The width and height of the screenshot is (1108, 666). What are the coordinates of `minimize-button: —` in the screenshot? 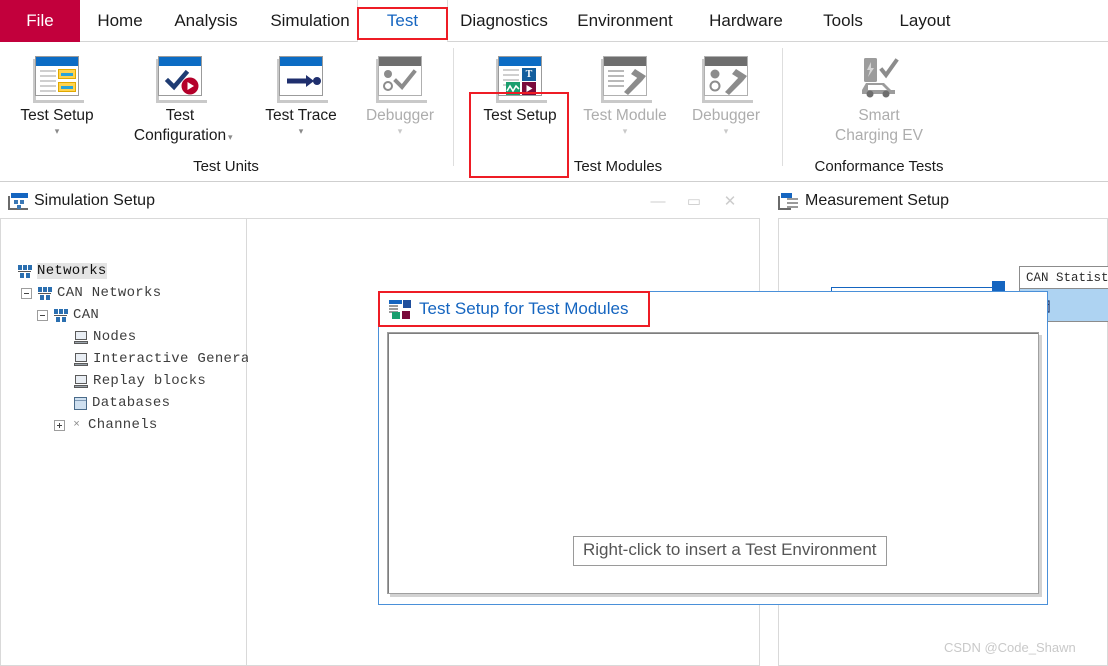 It's located at (658, 201).